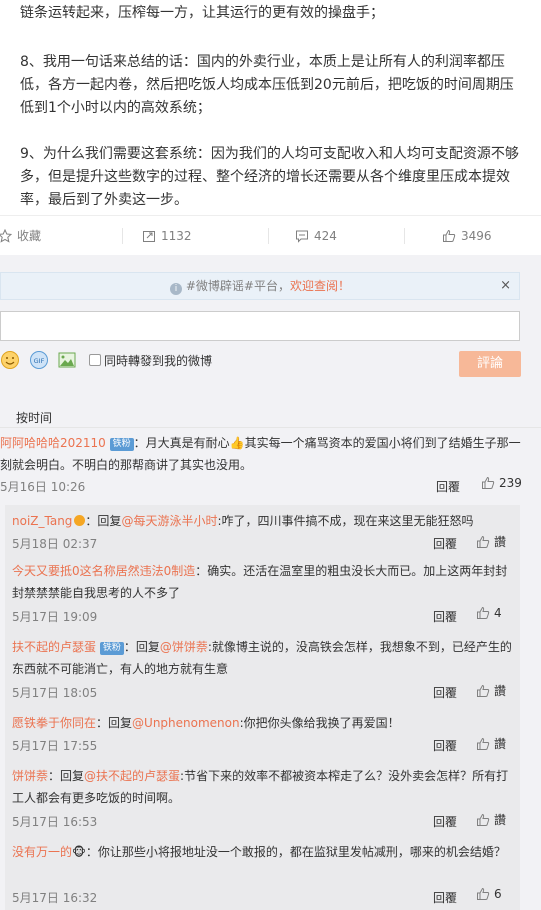  What do you see at coordinates (490, 364) in the screenshot?
I see `submit-comment-button: 評論` at bounding box center [490, 364].